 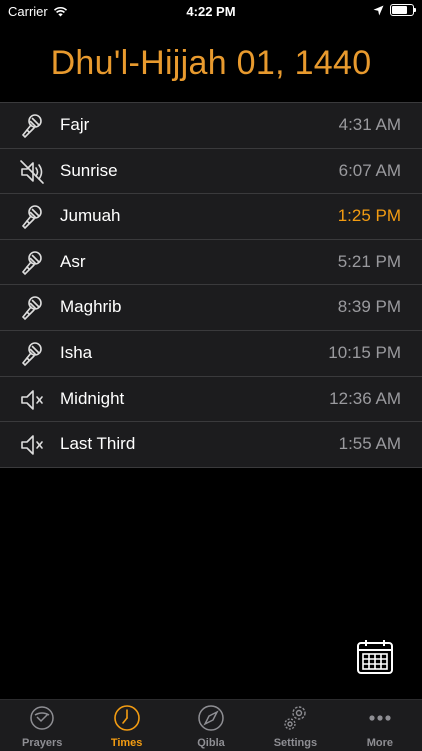 I want to click on tab-times: Times, so click(x=126, y=725).